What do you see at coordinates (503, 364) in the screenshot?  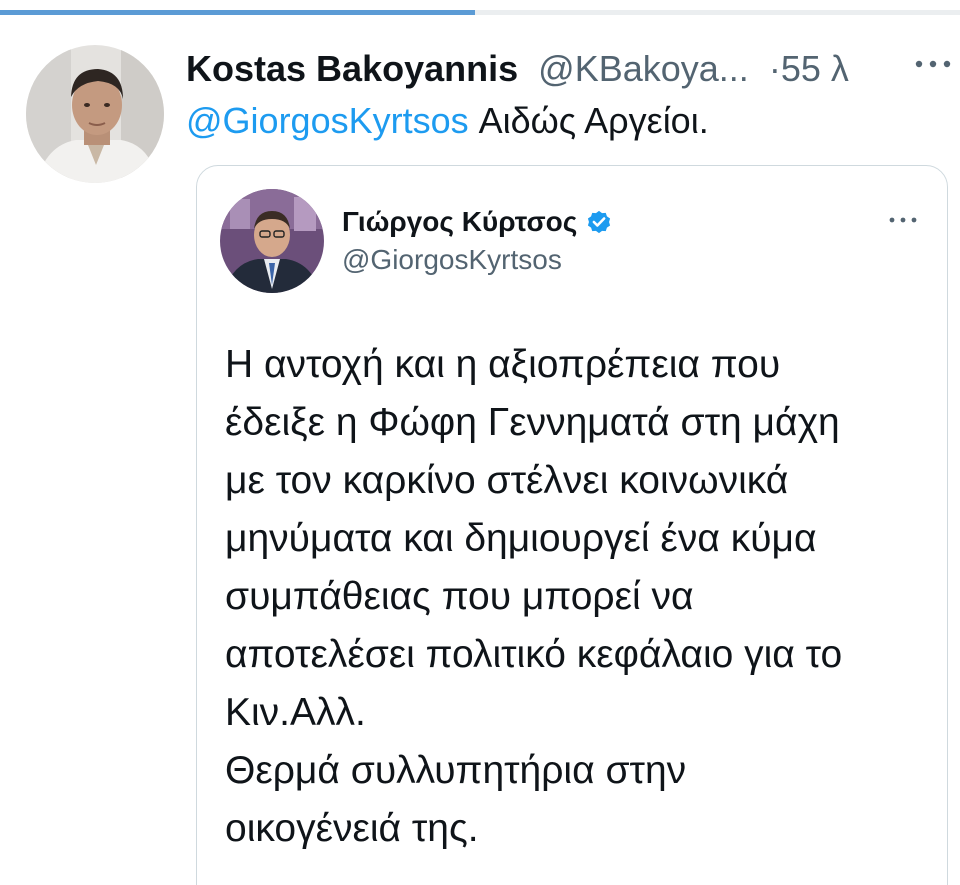 I see `quoted-text-line: Η αντοχή και η αξιοπρέπεια που` at bounding box center [503, 364].